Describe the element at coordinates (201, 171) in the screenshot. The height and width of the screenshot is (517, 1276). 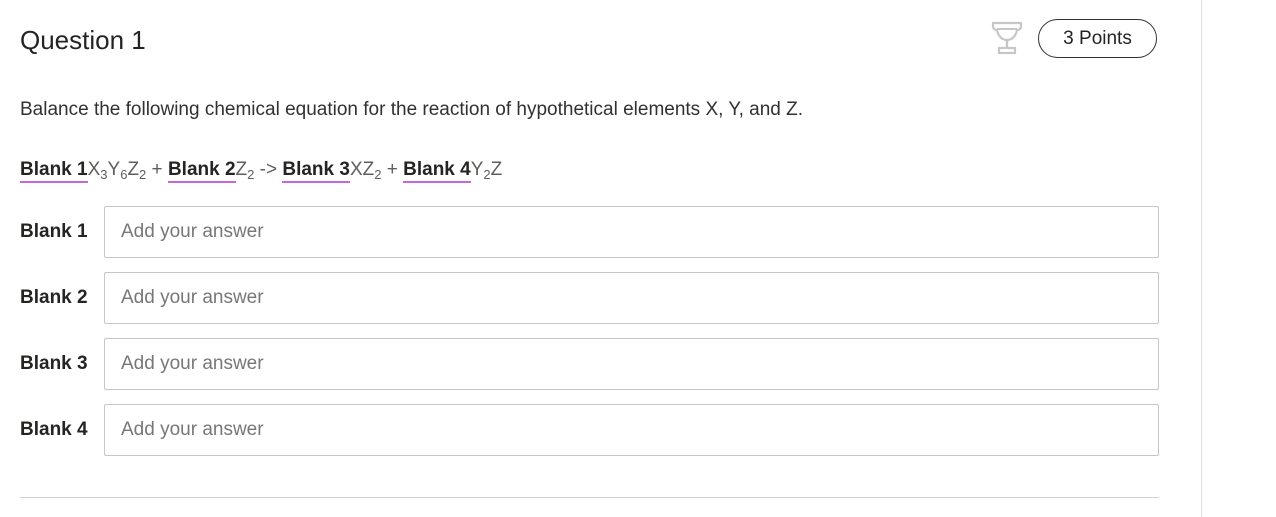
I see `blank-ref-2: Blank 2` at that location.